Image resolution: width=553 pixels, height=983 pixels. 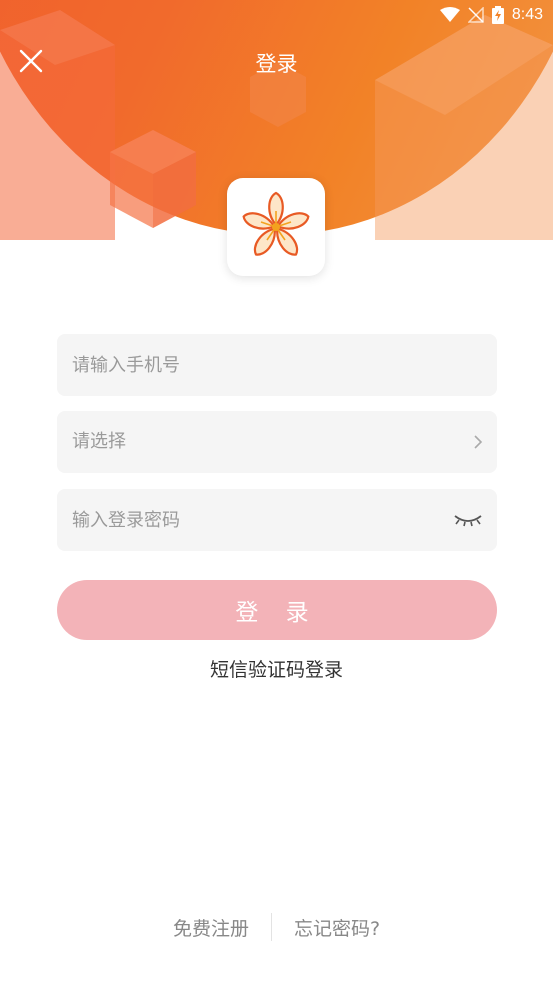 What do you see at coordinates (99, 441) in the screenshot?
I see `select-placeholder: 请选择` at bounding box center [99, 441].